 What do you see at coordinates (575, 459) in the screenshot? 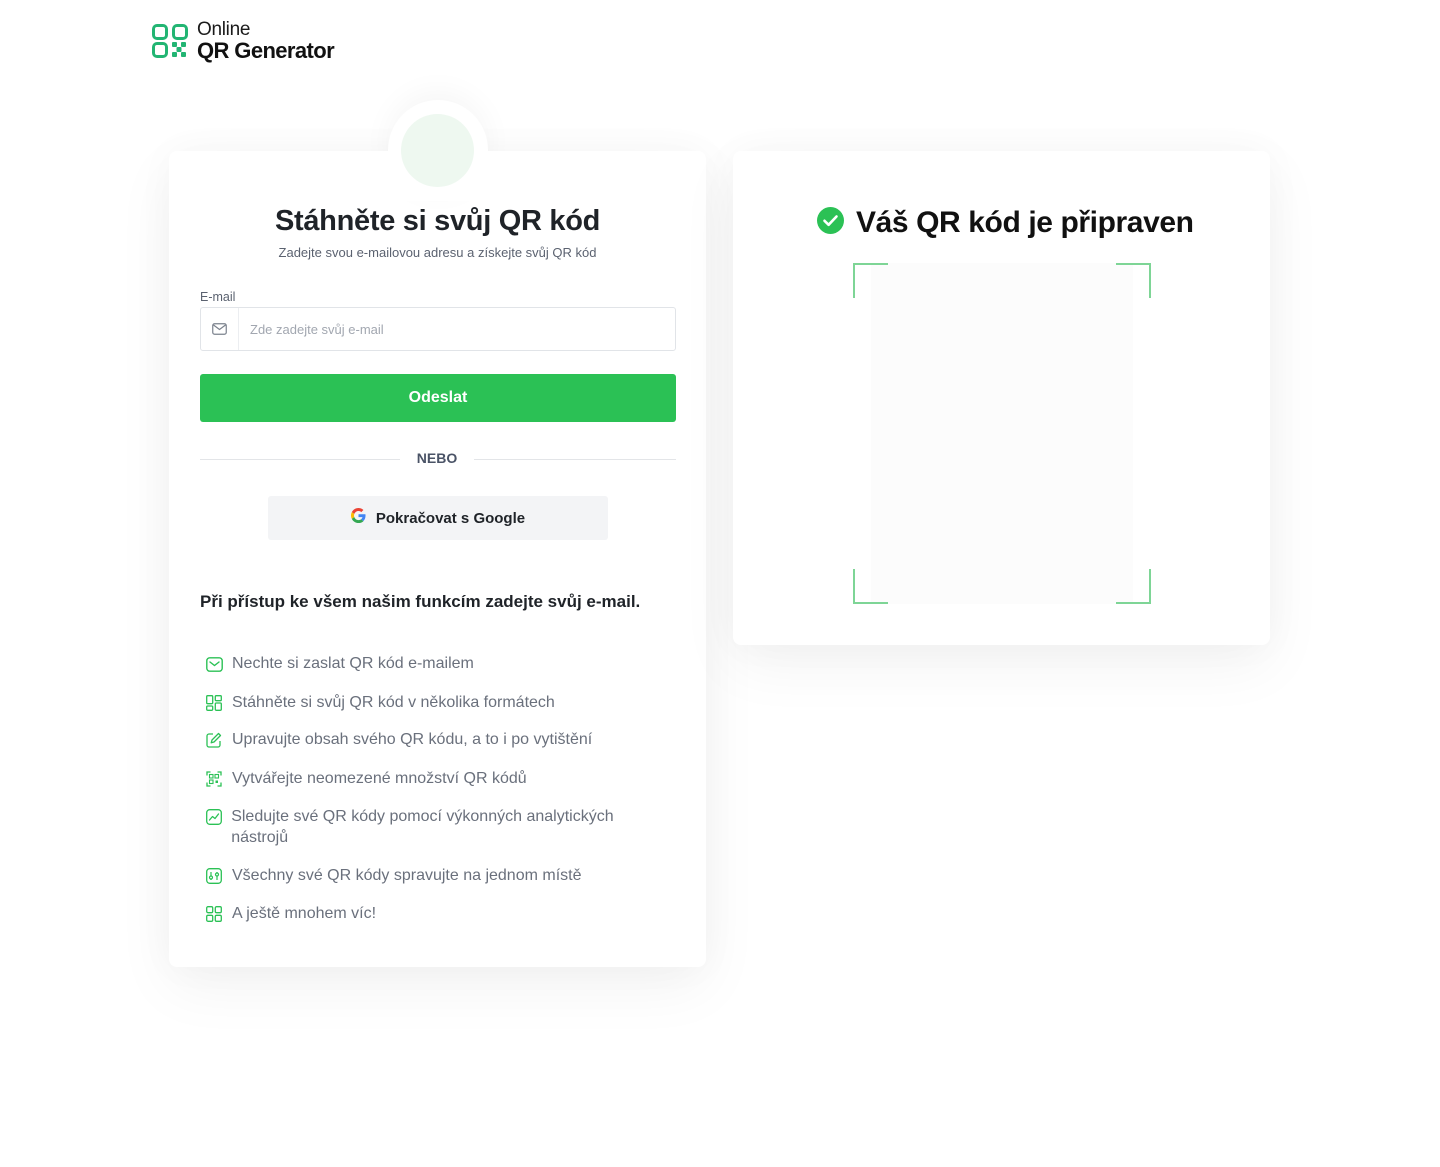
I see `divider-line-right` at bounding box center [575, 459].